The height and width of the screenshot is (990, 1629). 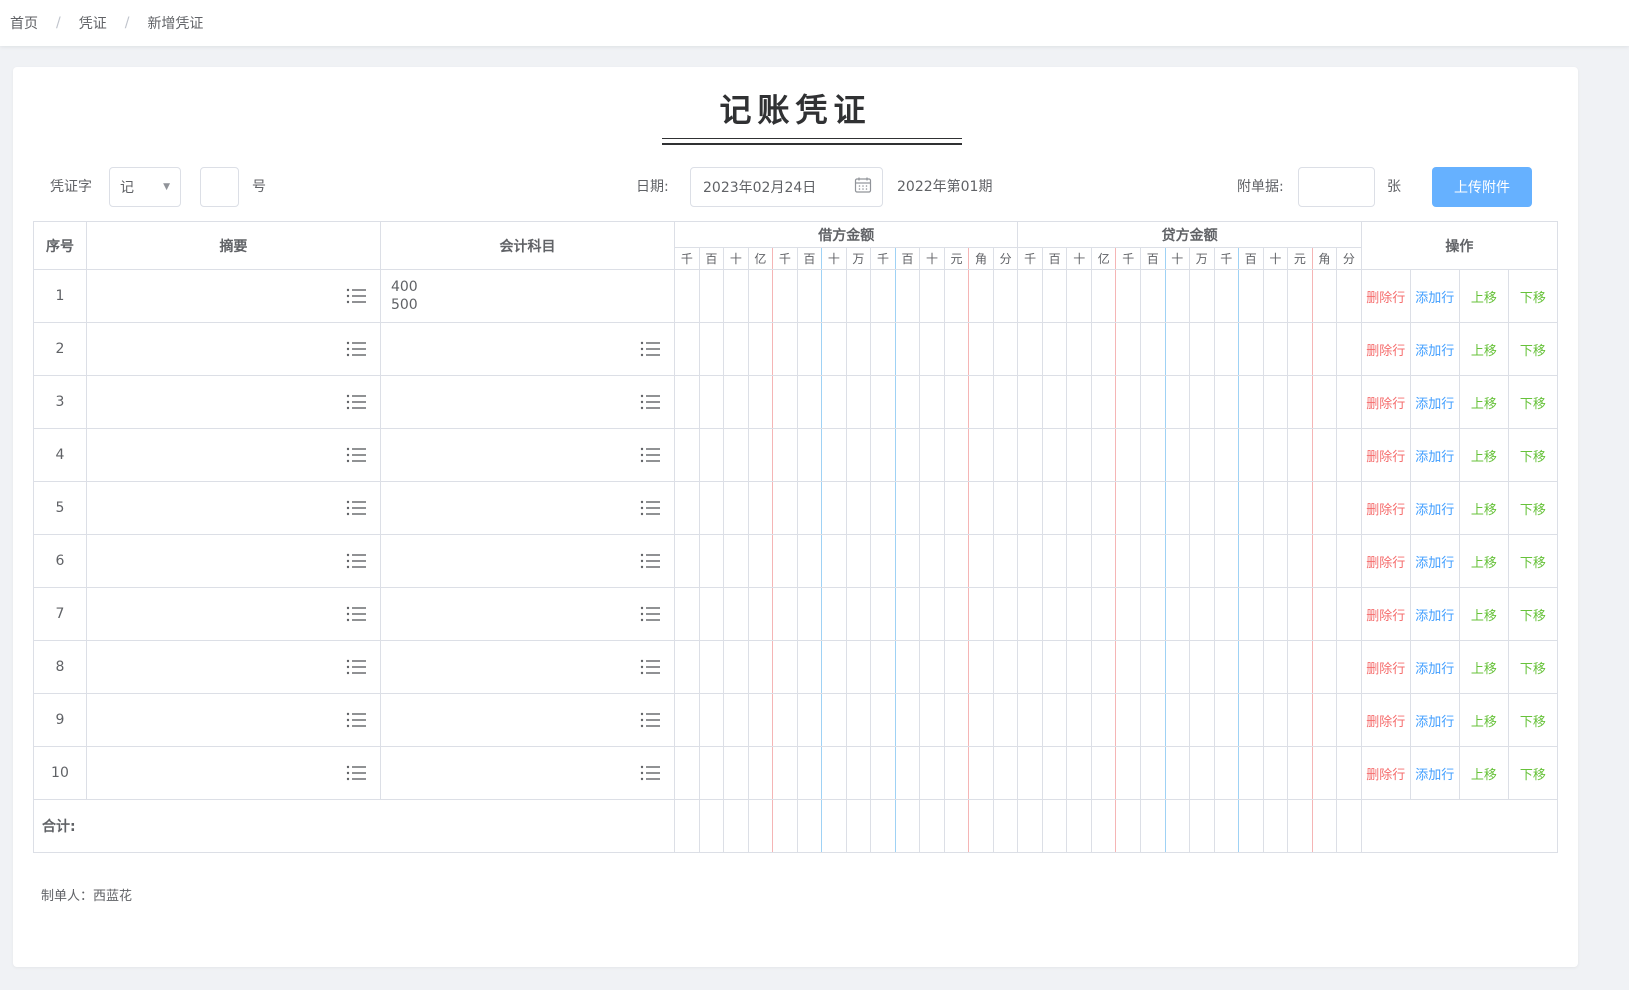 What do you see at coordinates (24, 23) in the screenshot?
I see `breadcrumb-home: 首页` at bounding box center [24, 23].